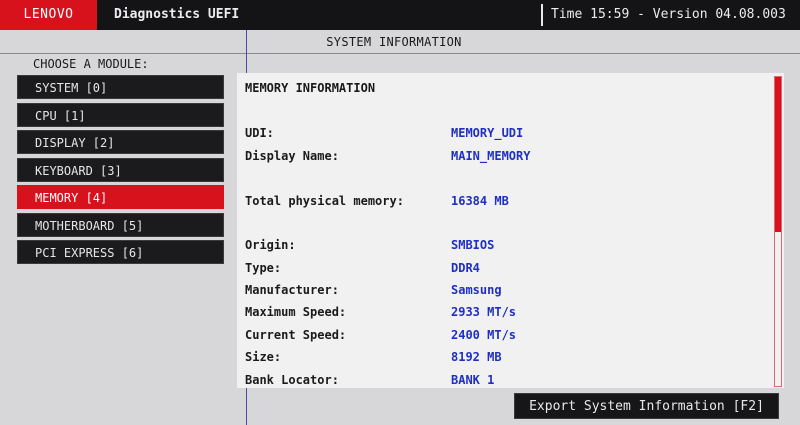  I want to click on info-value: 8192 MB, so click(476, 357).